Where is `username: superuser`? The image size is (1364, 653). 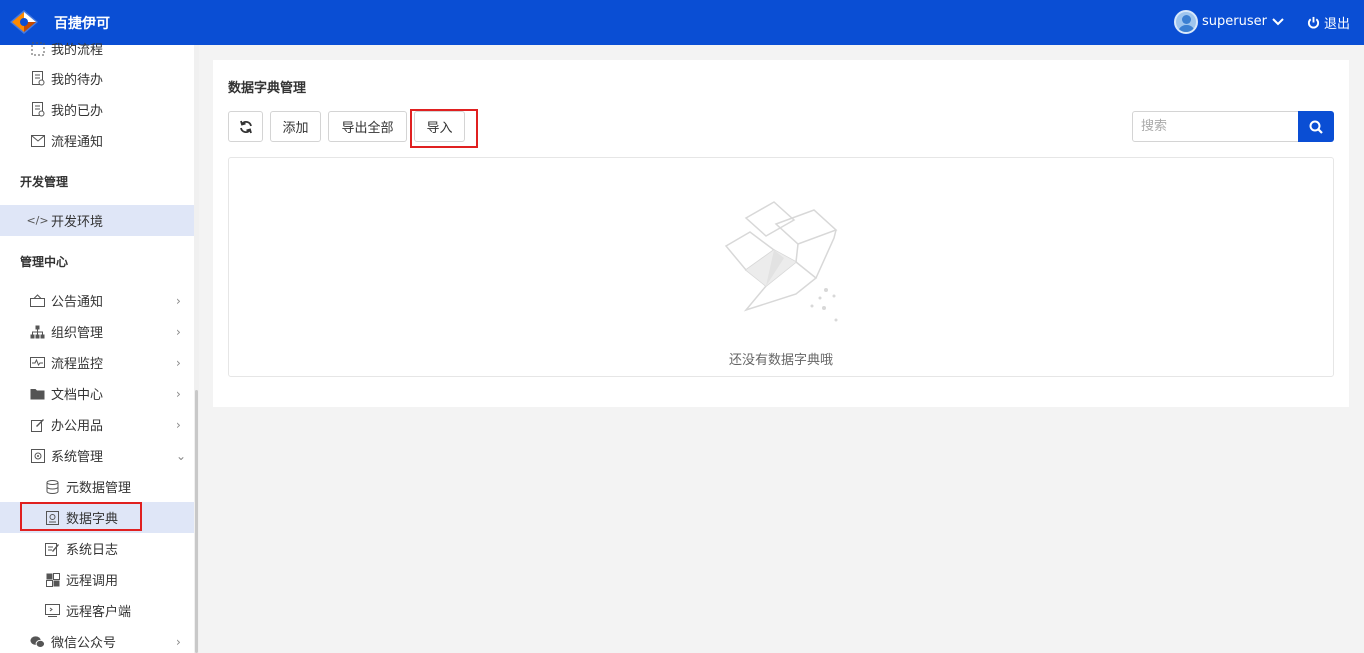 username: superuser is located at coordinates (1234, 21).